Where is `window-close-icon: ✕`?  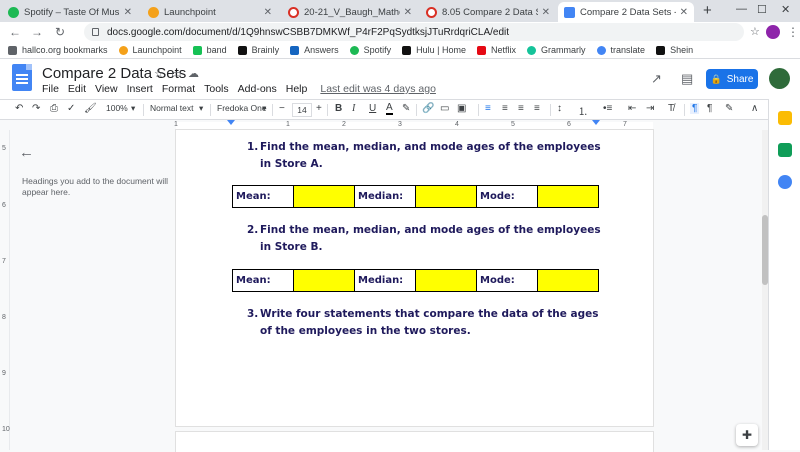 window-close-icon: ✕ is located at coordinates (785, 9).